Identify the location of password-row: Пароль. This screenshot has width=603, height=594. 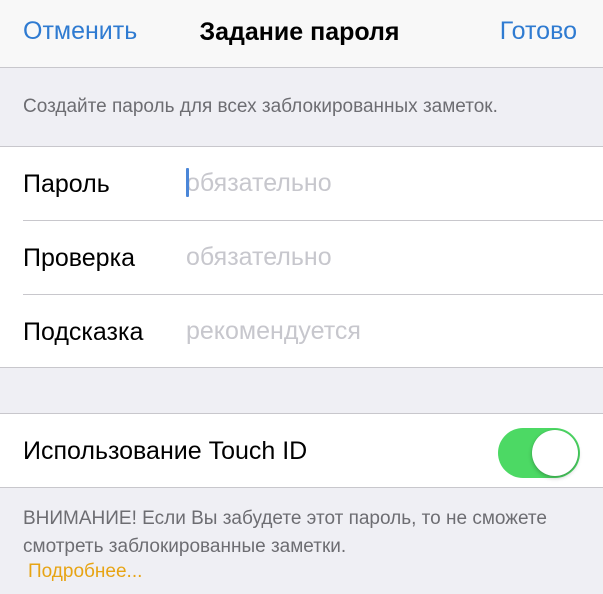
(301, 184).